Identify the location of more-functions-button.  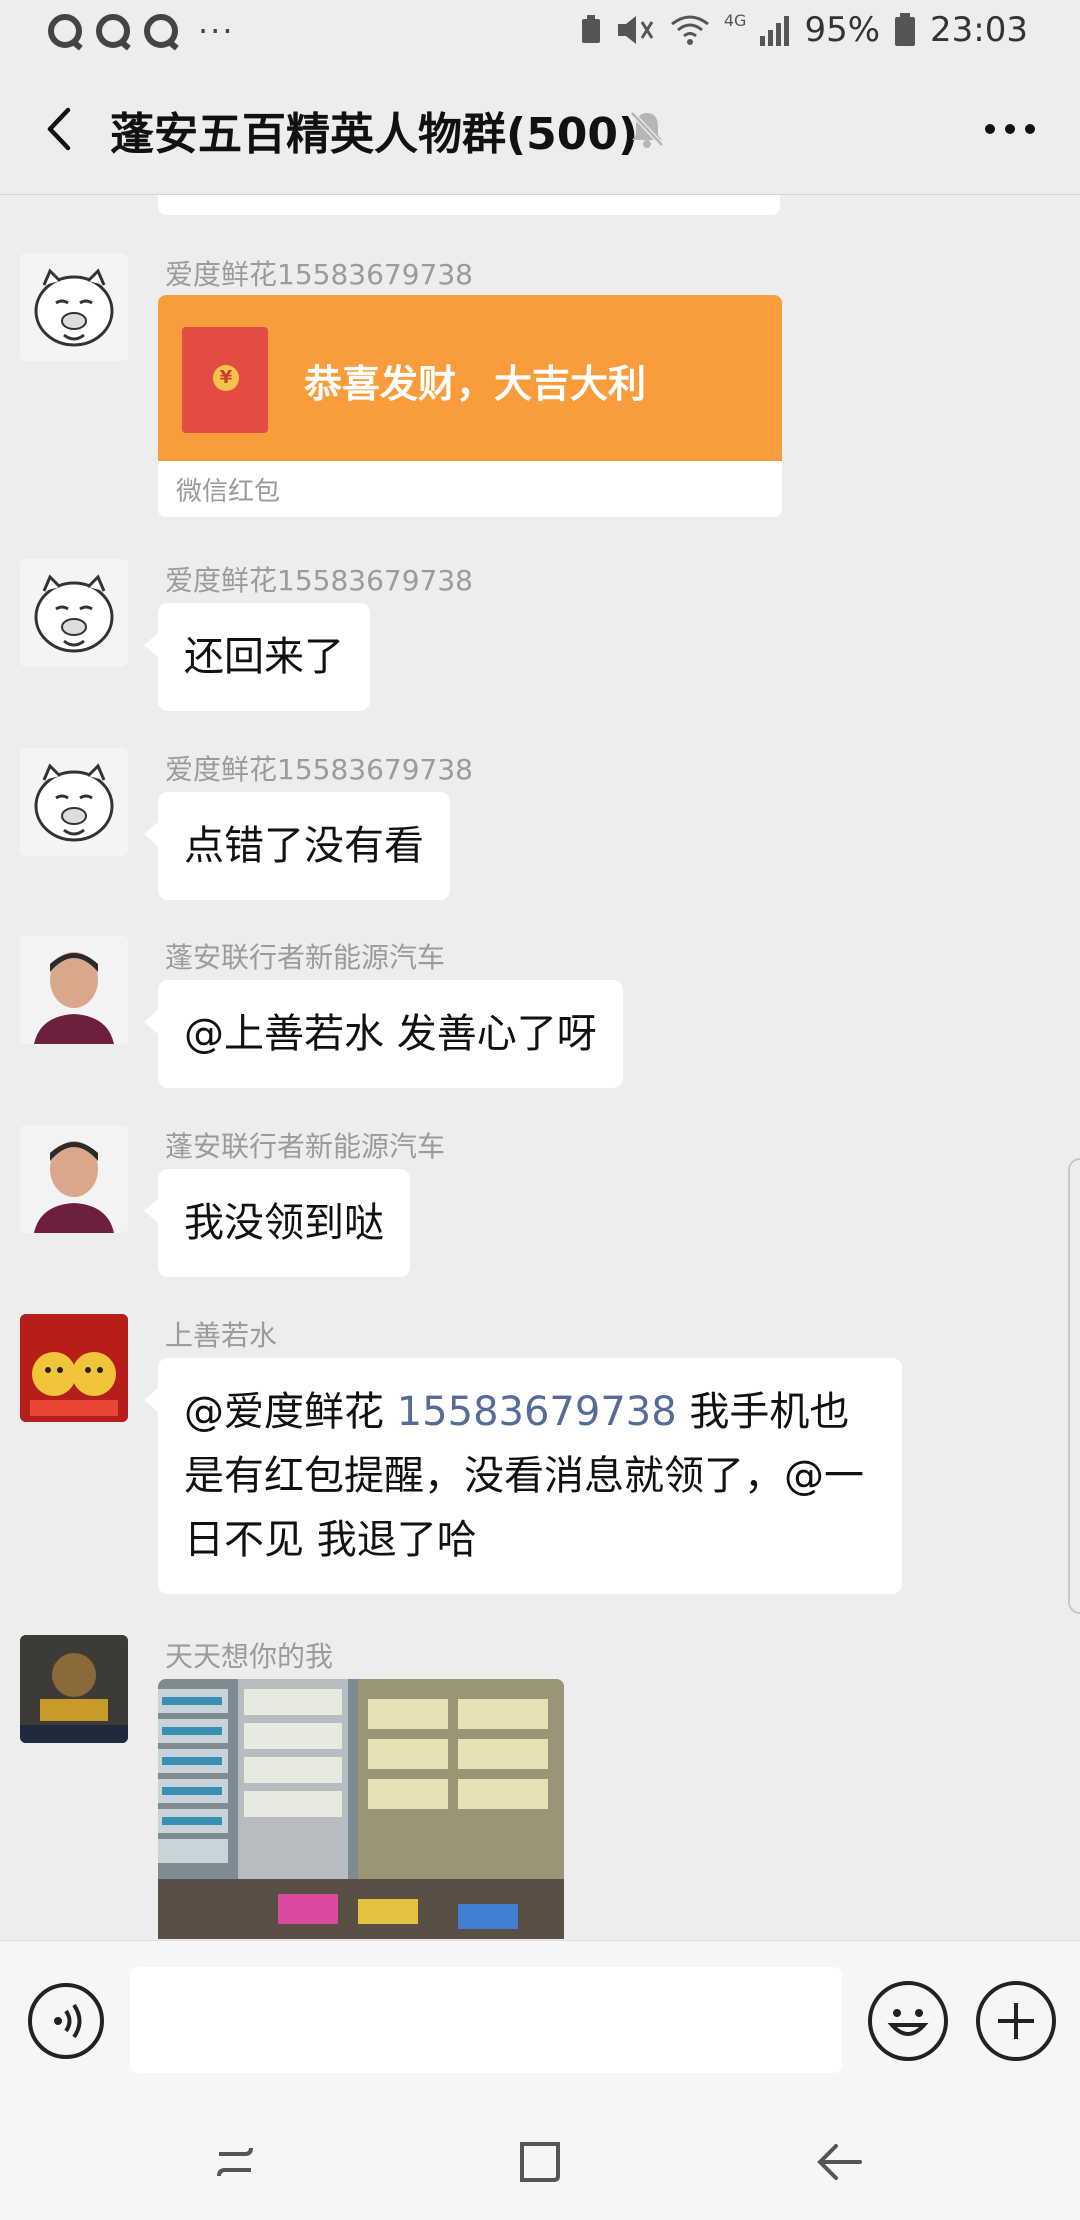
(1016, 2021).